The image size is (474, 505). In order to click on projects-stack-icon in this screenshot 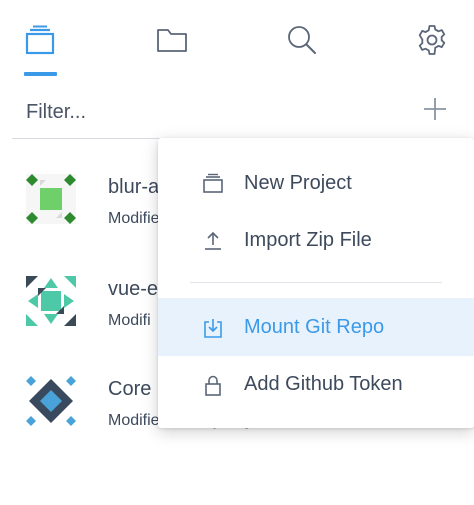, I will do `click(40, 40)`.